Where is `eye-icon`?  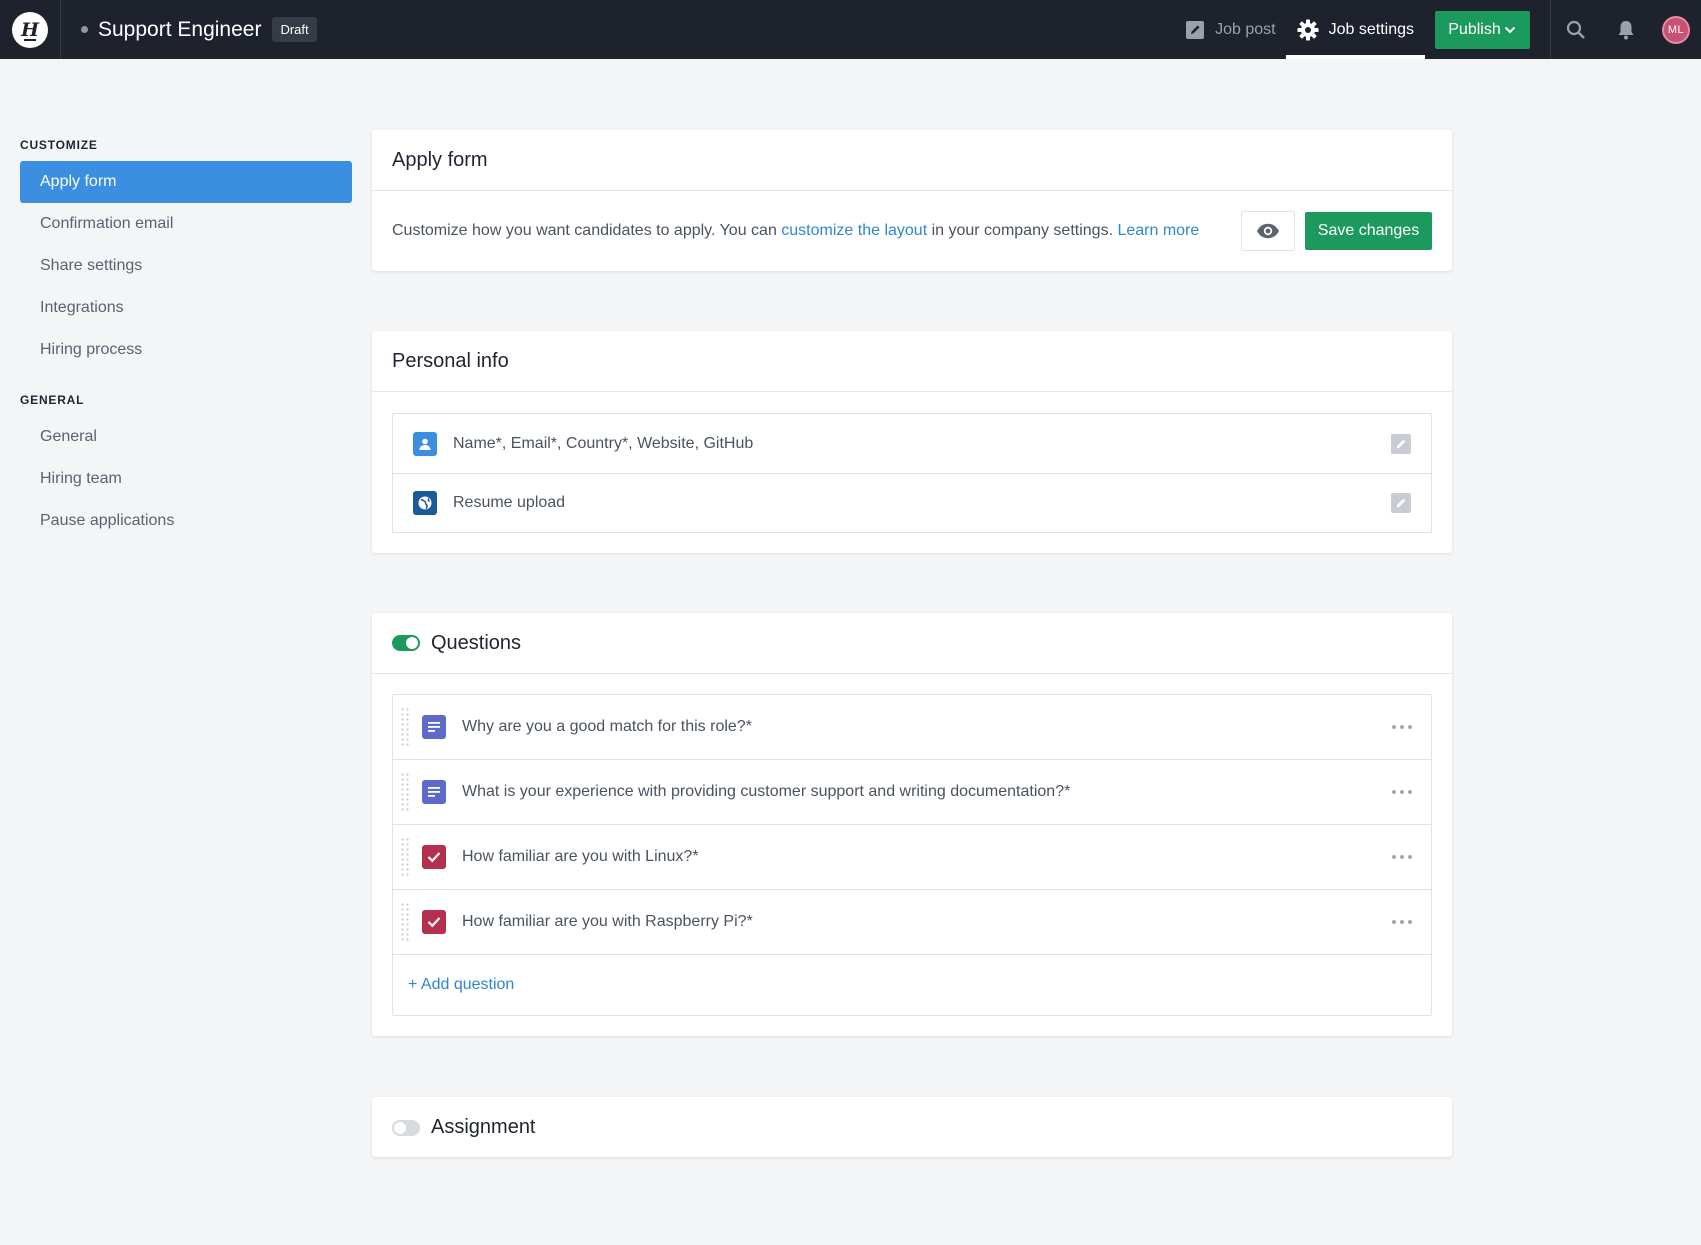
eye-icon is located at coordinates (1268, 231).